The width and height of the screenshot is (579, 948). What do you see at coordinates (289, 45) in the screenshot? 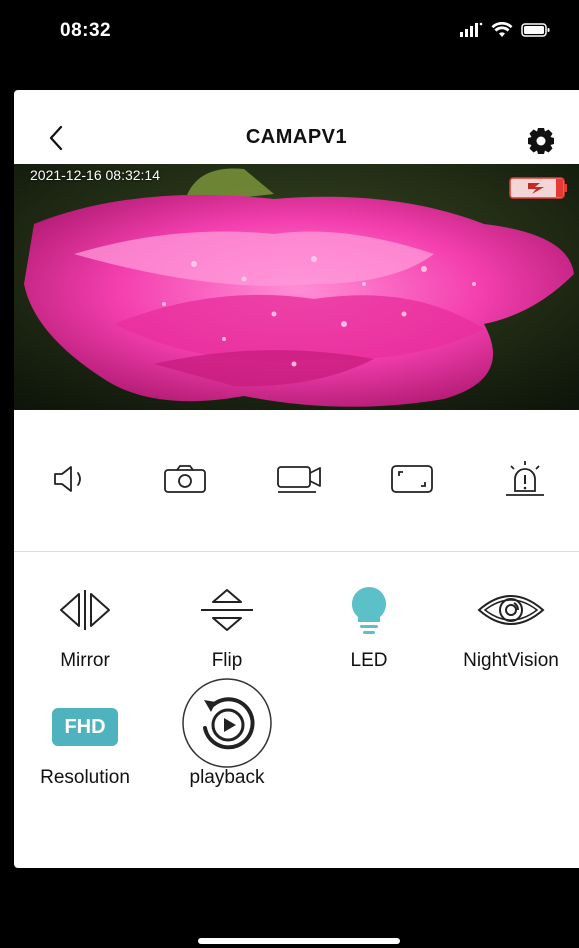
I see `status-bar: 08:32` at bounding box center [289, 45].